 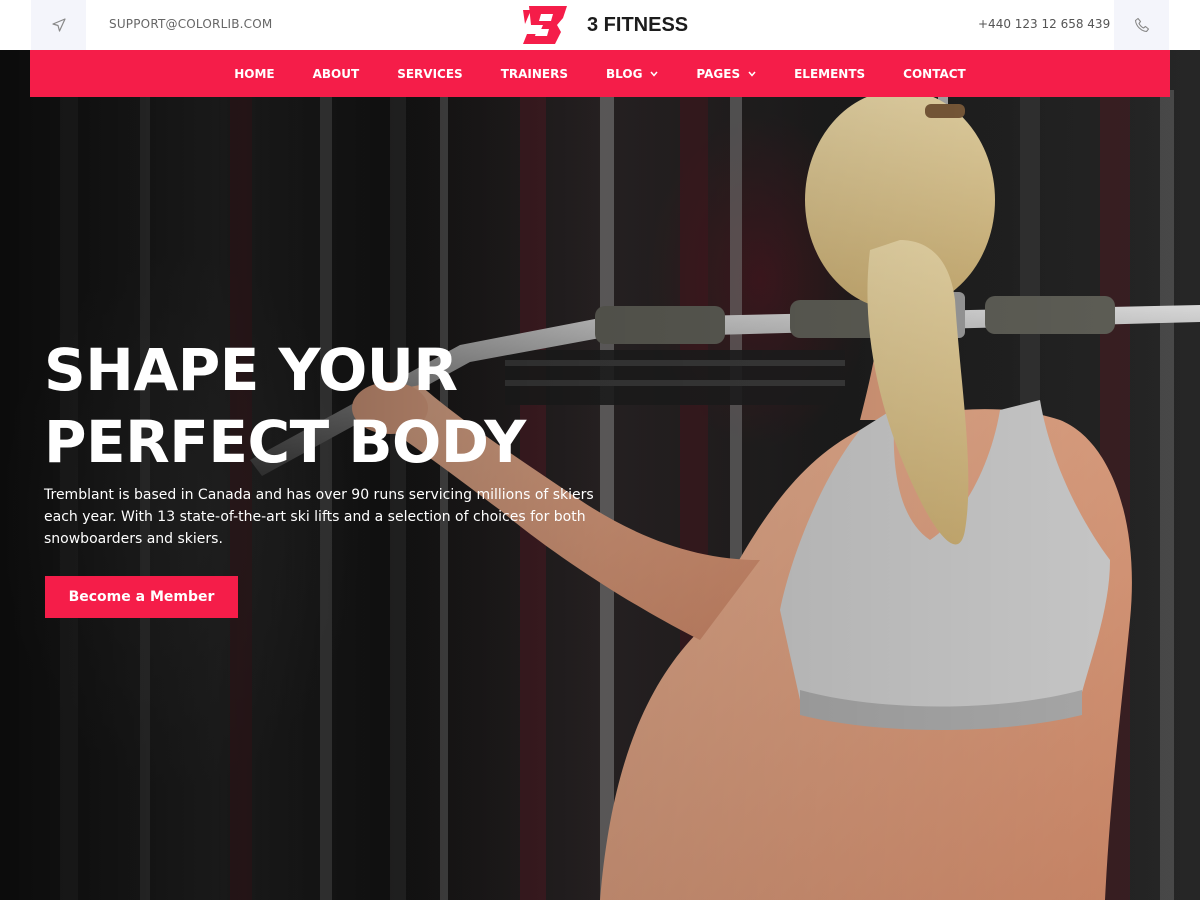 What do you see at coordinates (534, 74) in the screenshot?
I see `nav-item-trainers: TRAINERS` at bounding box center [534, 74].